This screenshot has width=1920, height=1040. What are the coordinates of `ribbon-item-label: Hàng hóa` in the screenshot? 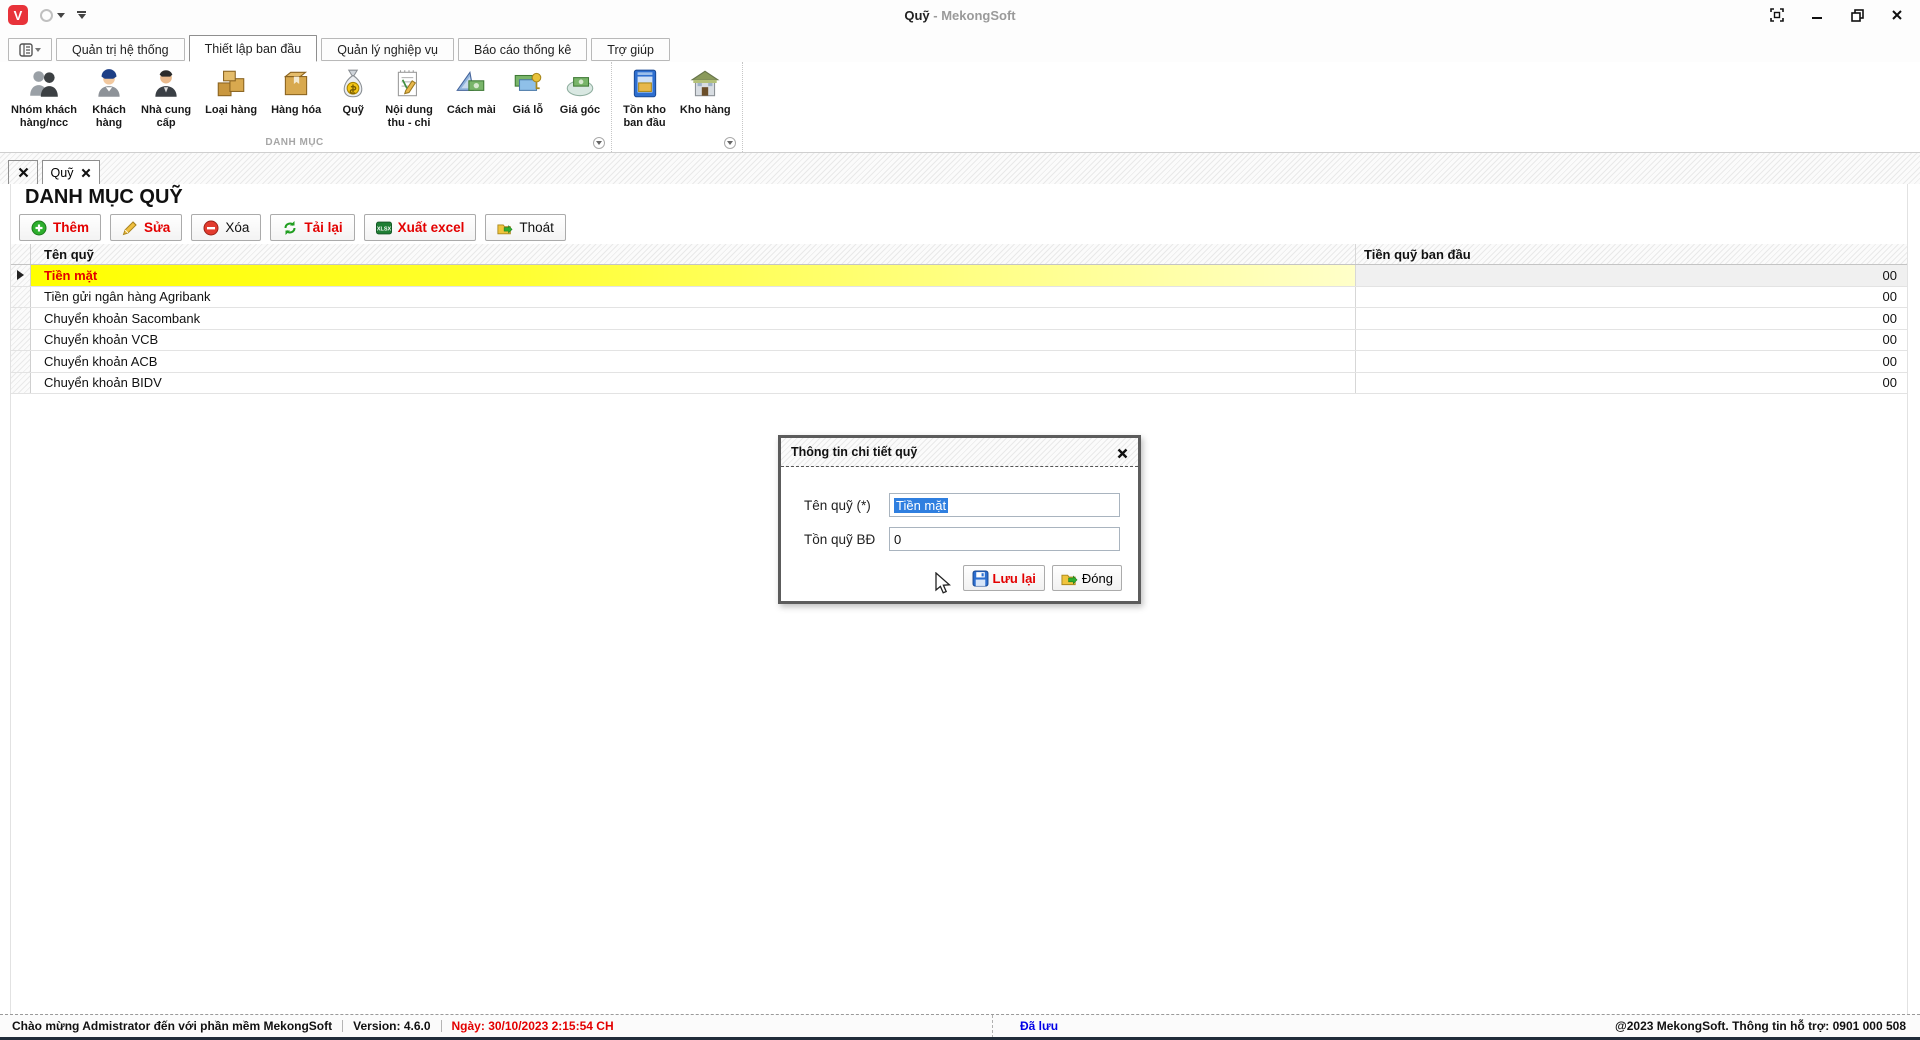 It's located at (296, 110).